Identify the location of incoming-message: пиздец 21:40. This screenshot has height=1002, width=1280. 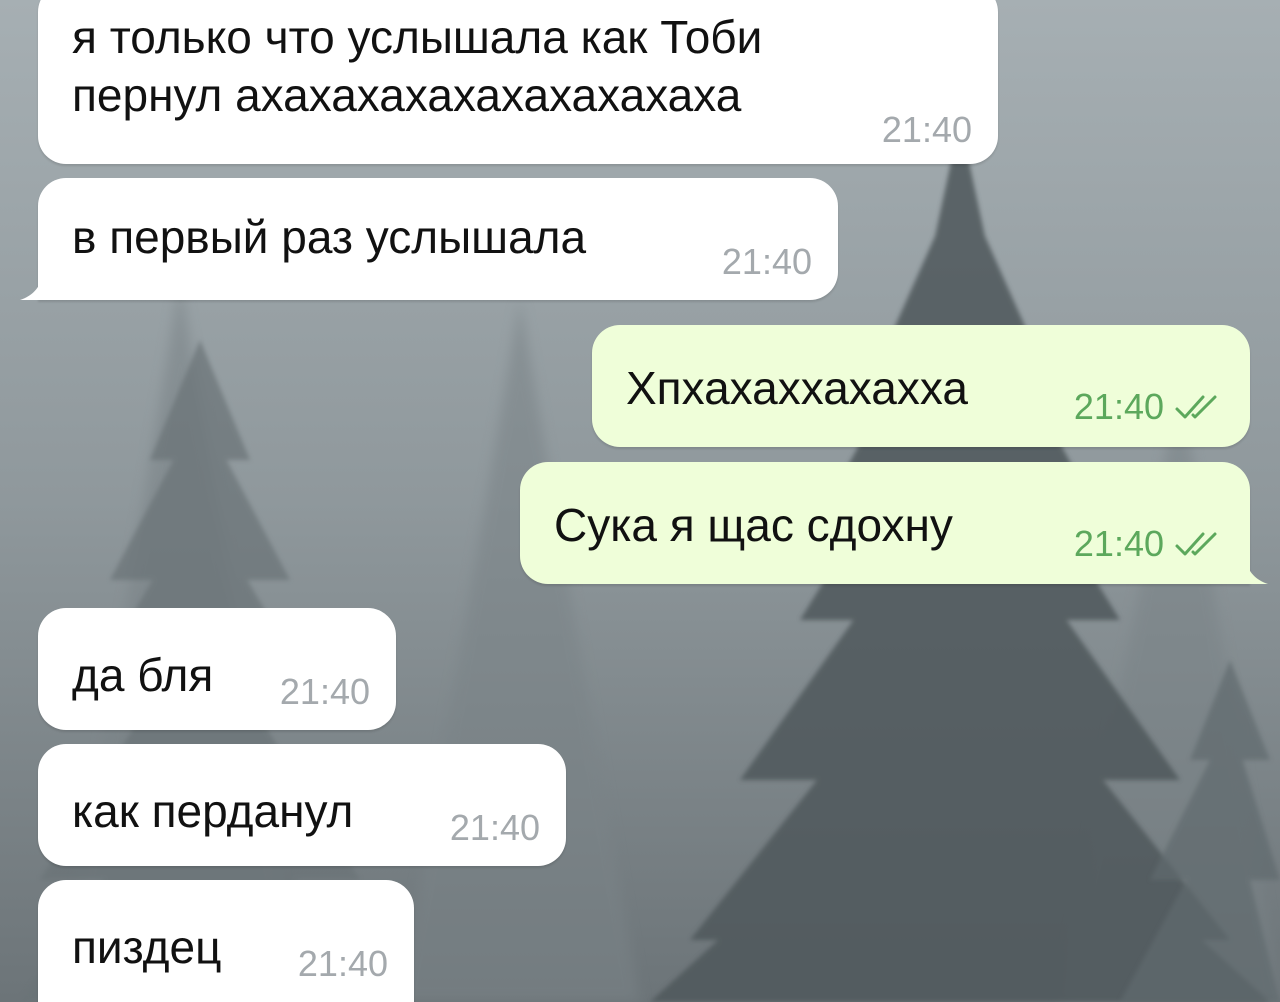
(226, 941).